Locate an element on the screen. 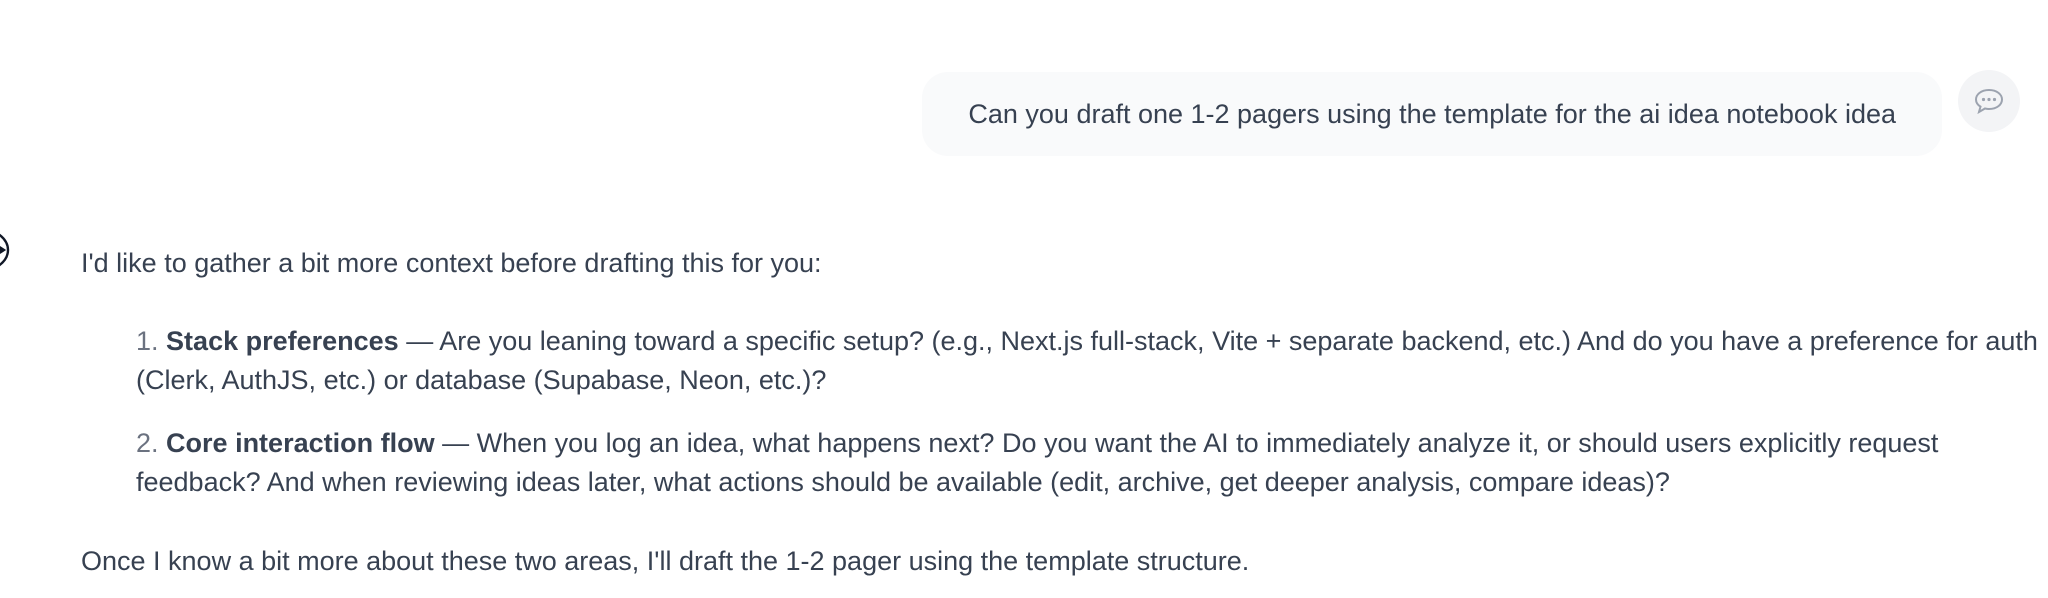 The image size is (2048, 598). assistant-logo-icon is located at coordinates (5, 250).